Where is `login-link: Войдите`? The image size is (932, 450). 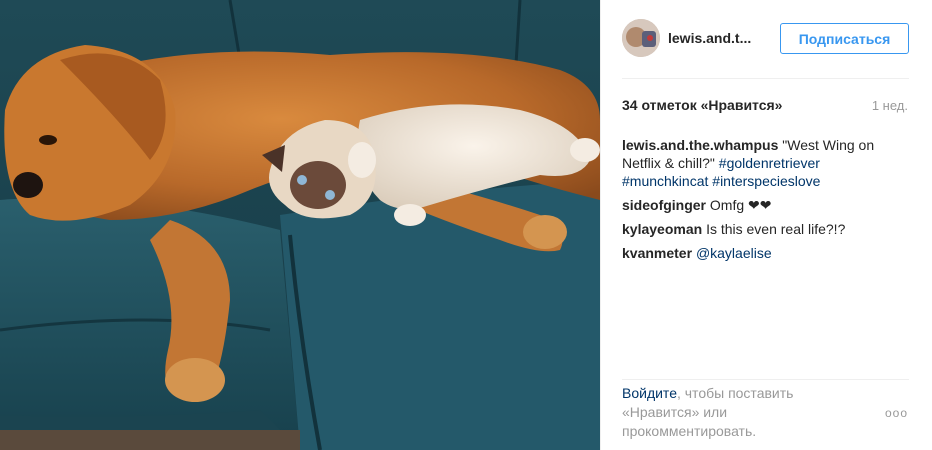
login-link: Войдите is located at coordinates (649, 393).